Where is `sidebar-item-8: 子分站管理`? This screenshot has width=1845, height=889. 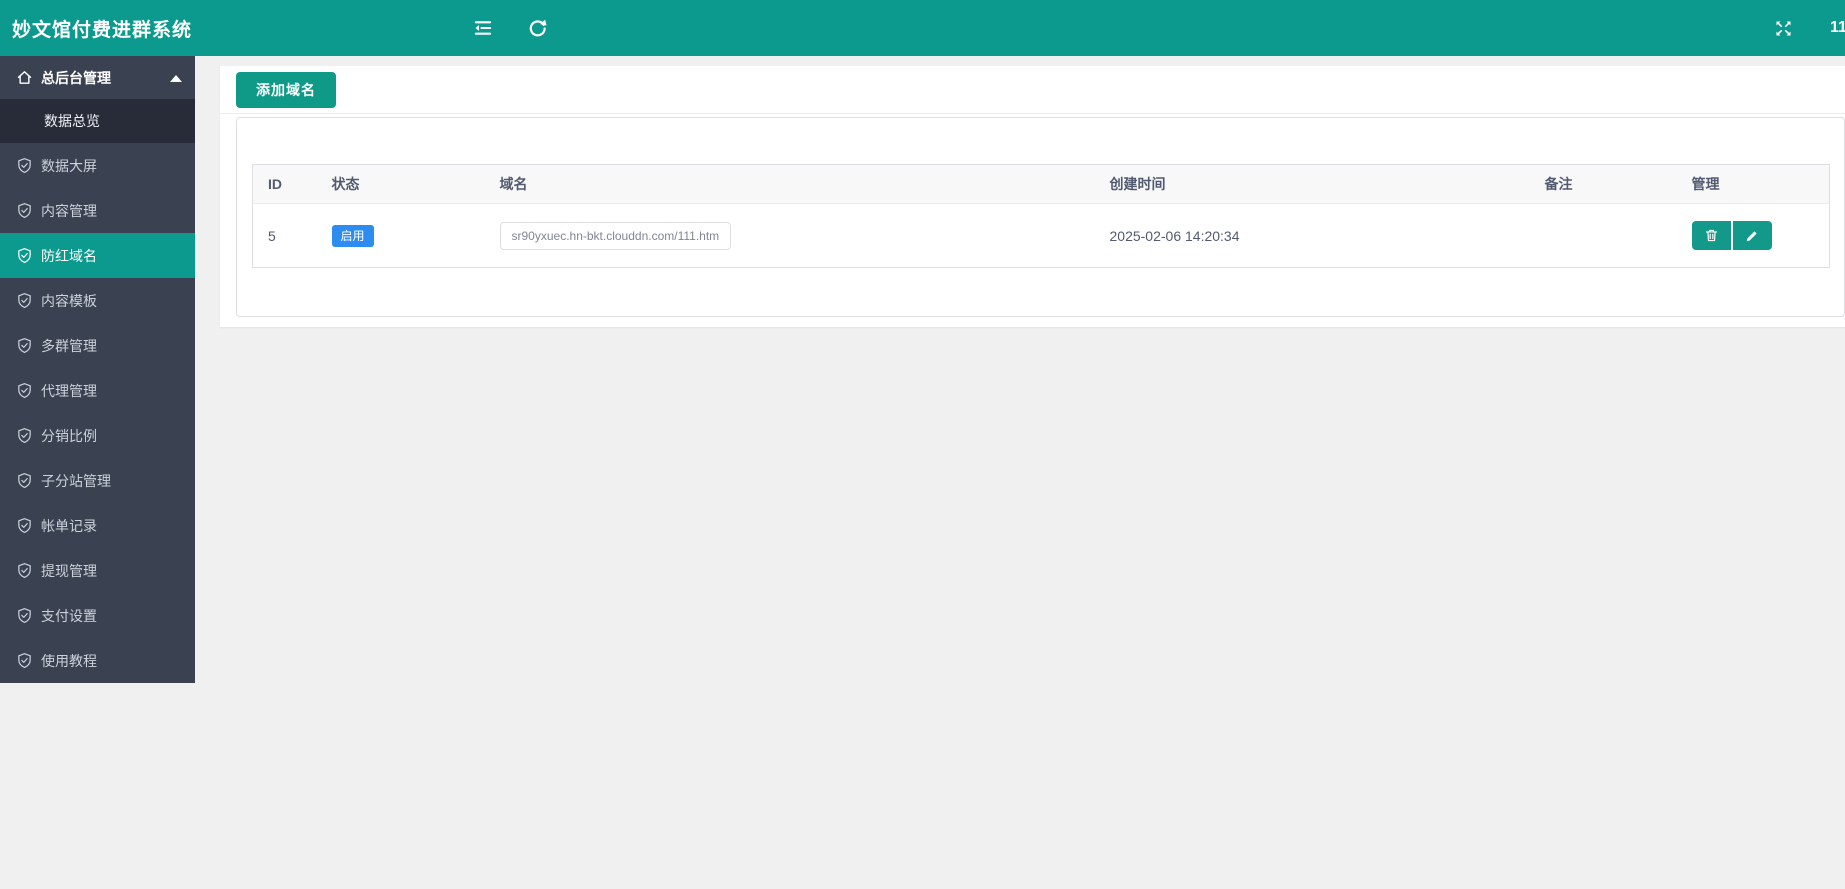 sidebar-item-8: 子分站管理 is located at coordinates (97, 480).